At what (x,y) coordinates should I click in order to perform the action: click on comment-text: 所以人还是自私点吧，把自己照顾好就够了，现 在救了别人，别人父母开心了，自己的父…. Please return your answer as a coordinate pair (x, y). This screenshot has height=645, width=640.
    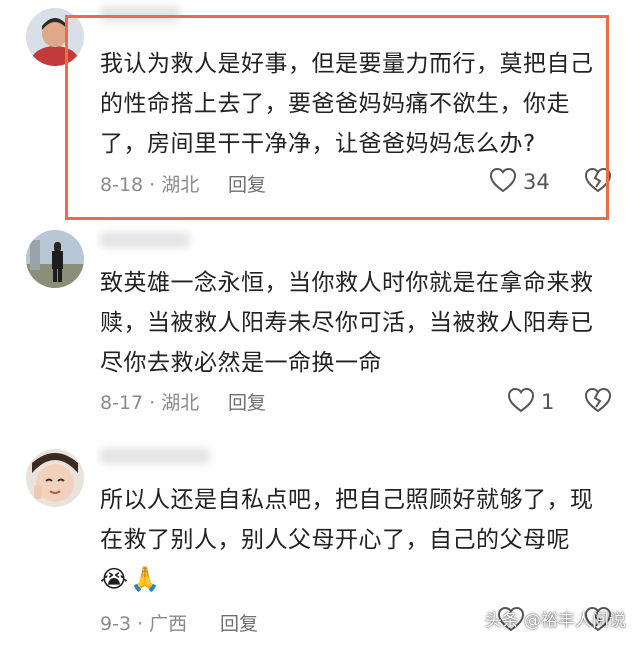
    Looking at the image, I should click on (347, 520).